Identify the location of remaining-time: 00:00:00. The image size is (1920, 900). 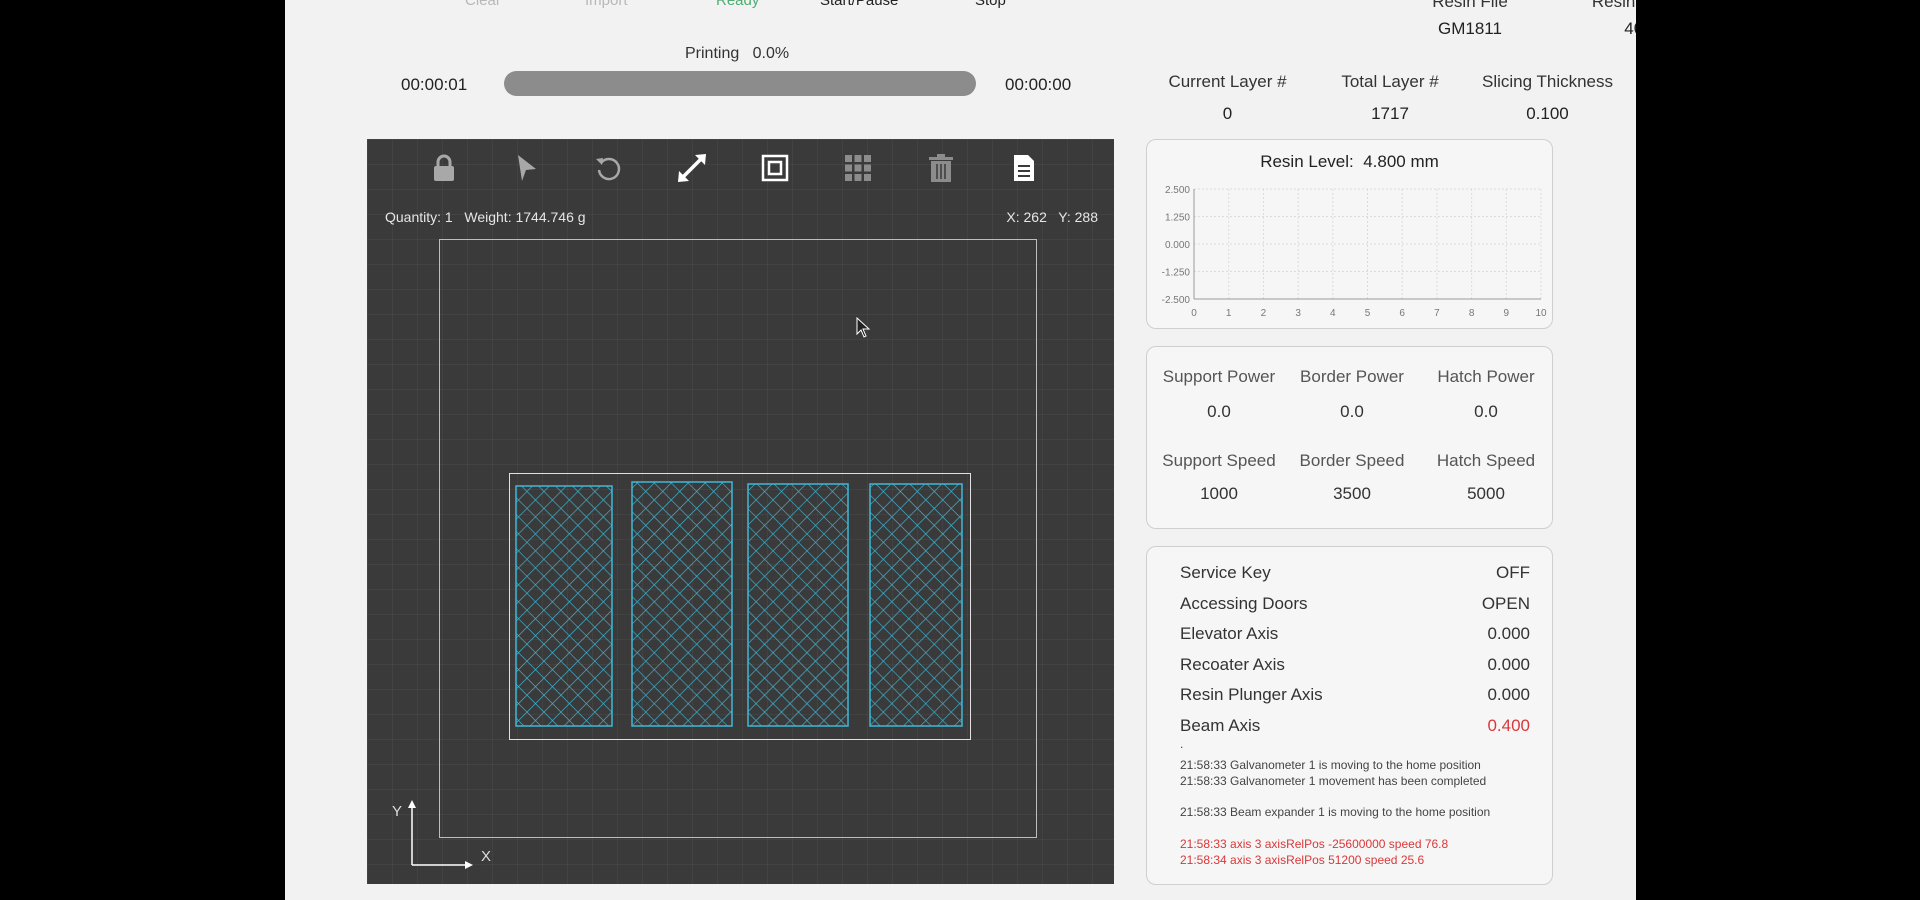
(1038, 84).